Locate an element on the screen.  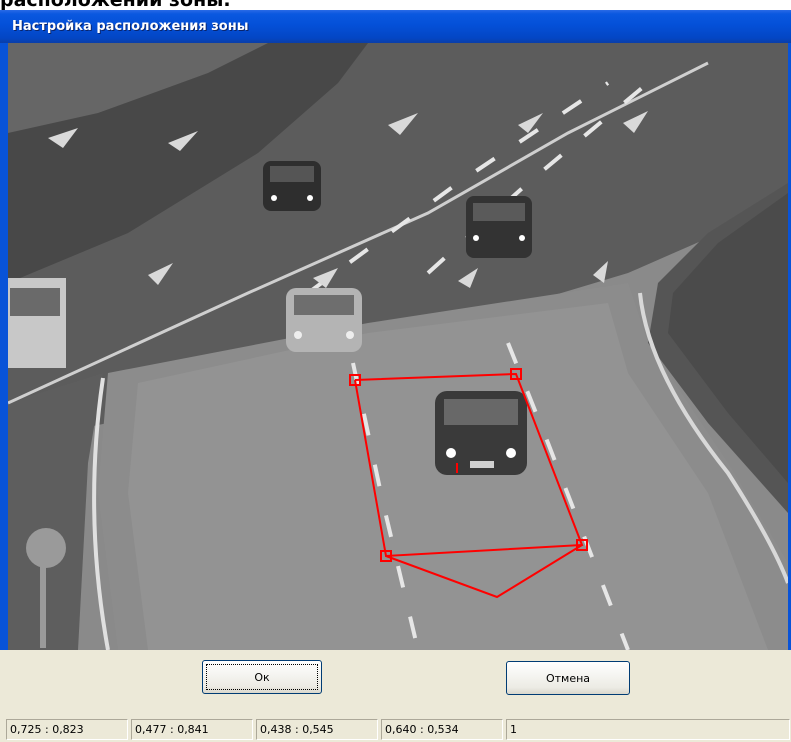
car-middle-silver is located at coordinates (324, 320).